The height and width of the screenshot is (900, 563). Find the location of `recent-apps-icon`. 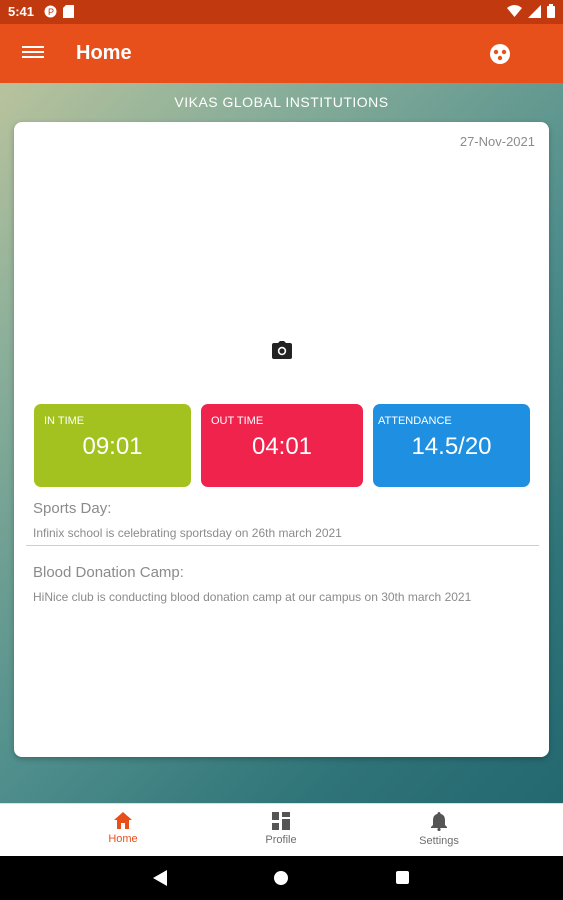

recent-apps-icon is located at coordinates (402, 877).